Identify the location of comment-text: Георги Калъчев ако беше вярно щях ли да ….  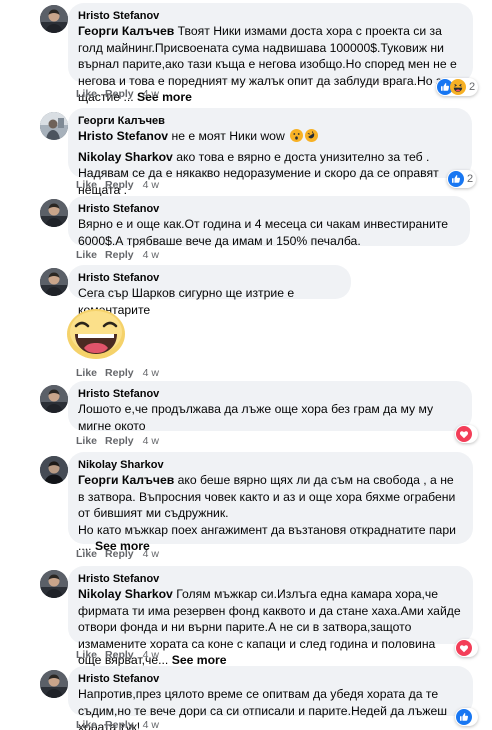
(267, 513).